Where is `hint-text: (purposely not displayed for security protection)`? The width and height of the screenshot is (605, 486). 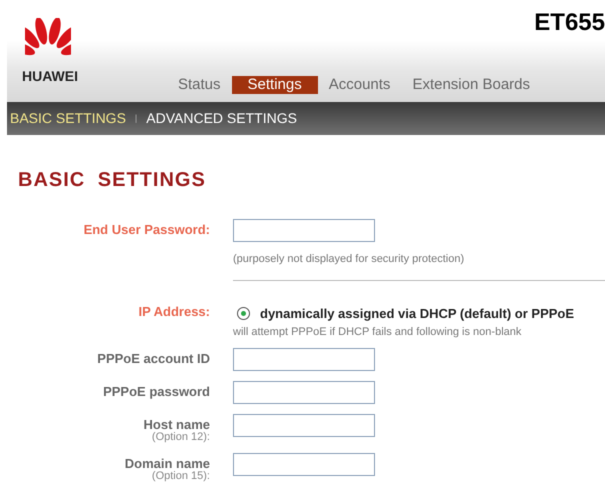
hint-text: (purposely not displayed for security protection) is located at coordinates (349, 259).